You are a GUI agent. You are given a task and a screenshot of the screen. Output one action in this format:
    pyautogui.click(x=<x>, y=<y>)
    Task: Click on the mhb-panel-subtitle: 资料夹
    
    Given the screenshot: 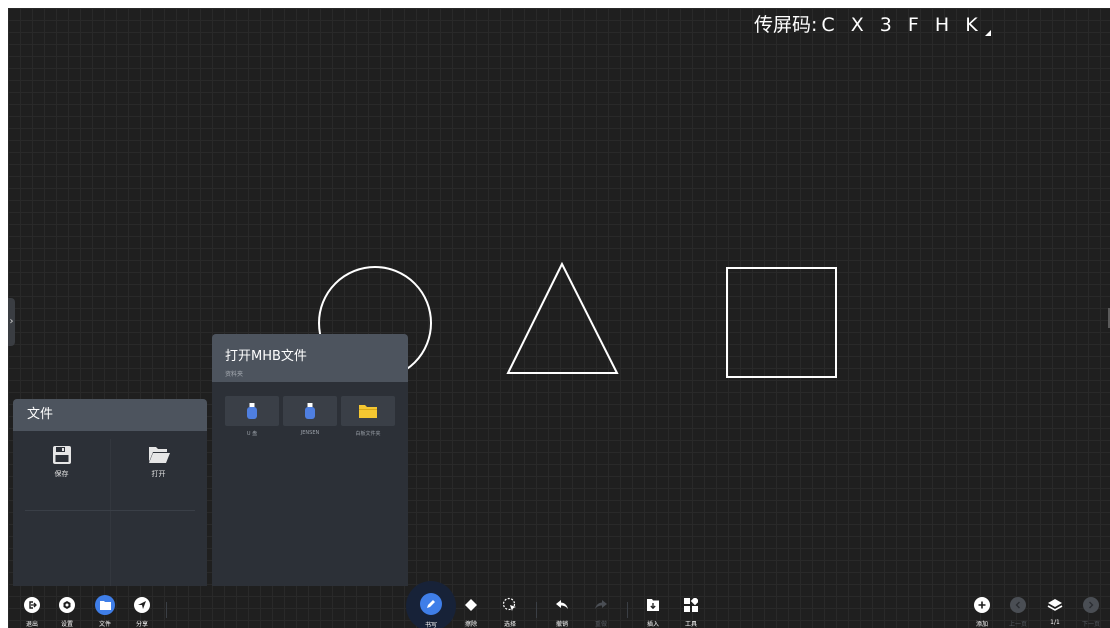 What is the action you would take?
    pyautogui.click(x=234, y=374)
    